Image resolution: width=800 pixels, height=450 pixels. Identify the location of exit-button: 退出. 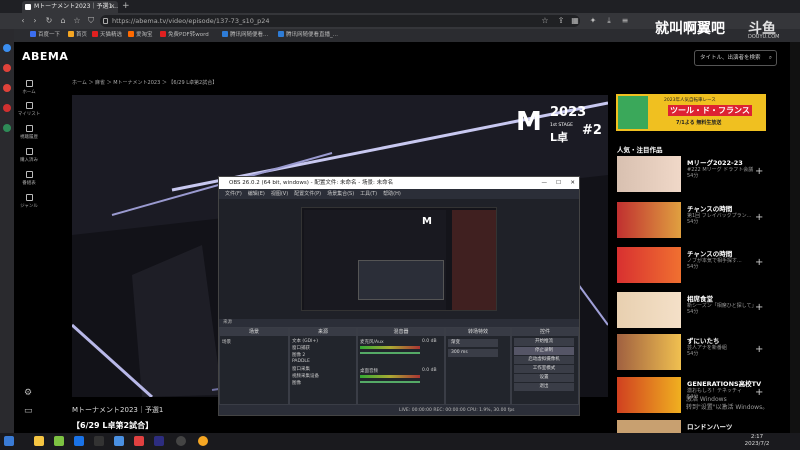
(544, 387).